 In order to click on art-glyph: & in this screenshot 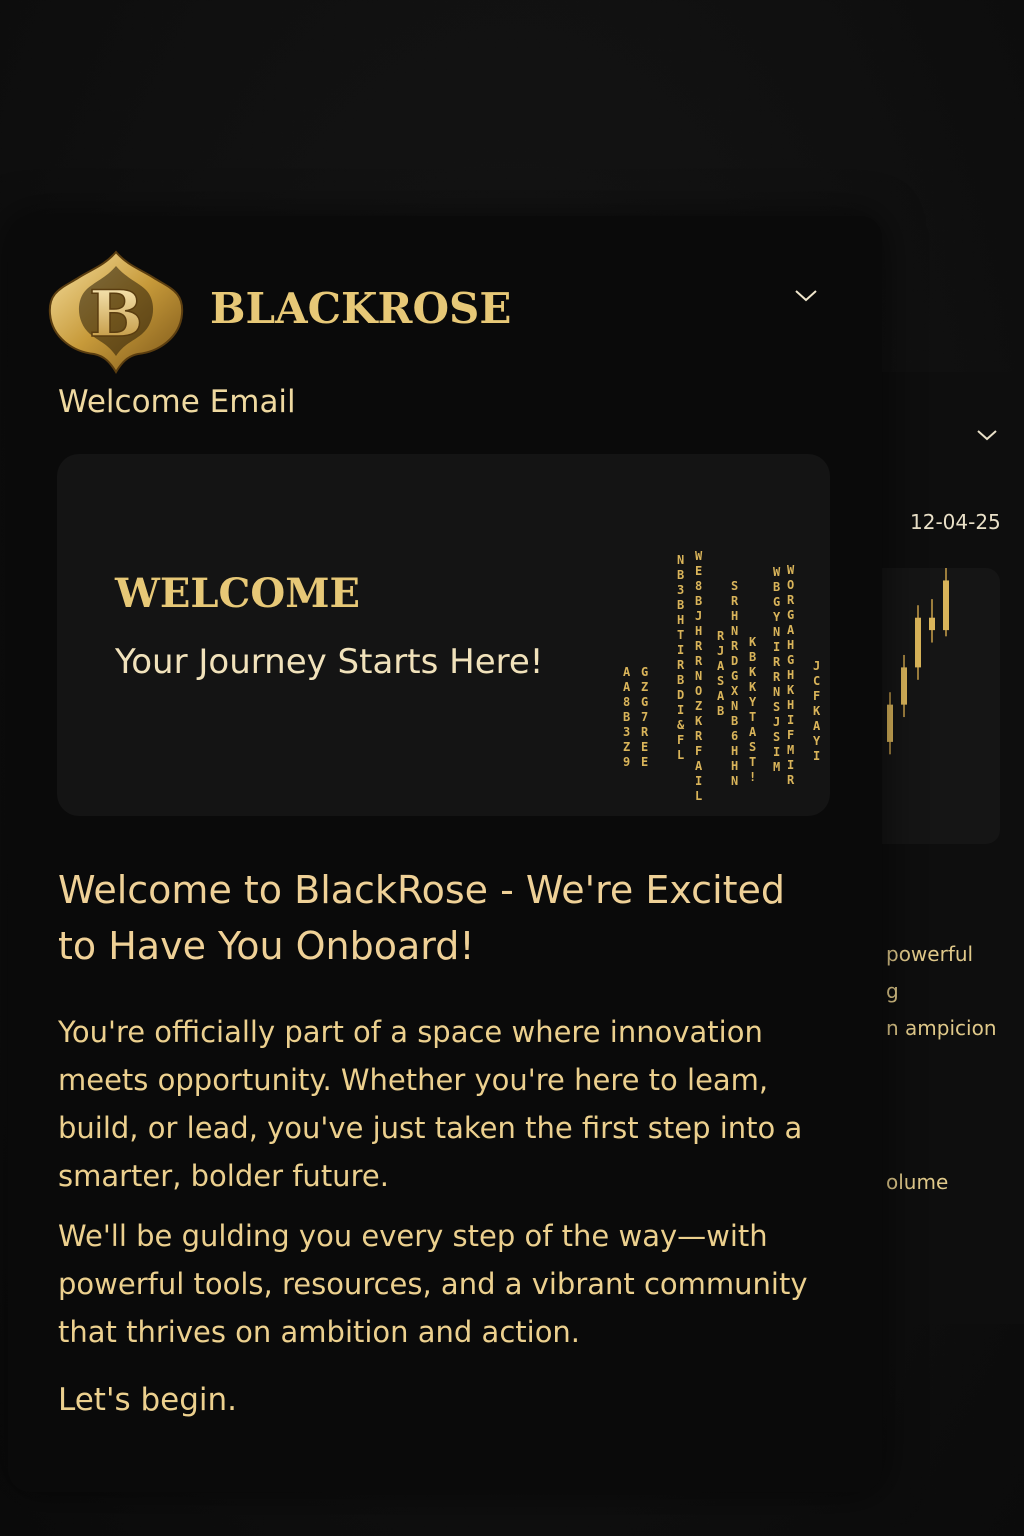, I will do `click(681, 725)`.